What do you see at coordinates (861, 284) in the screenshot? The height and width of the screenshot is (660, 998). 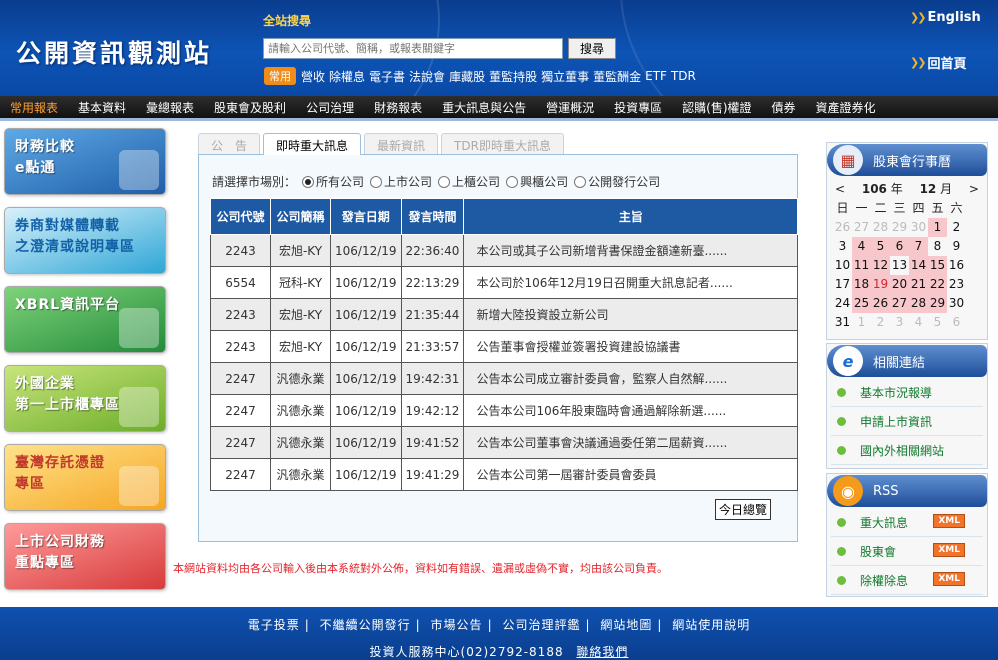 I see `calendar-day: 18` at bounding box center [861, 284].